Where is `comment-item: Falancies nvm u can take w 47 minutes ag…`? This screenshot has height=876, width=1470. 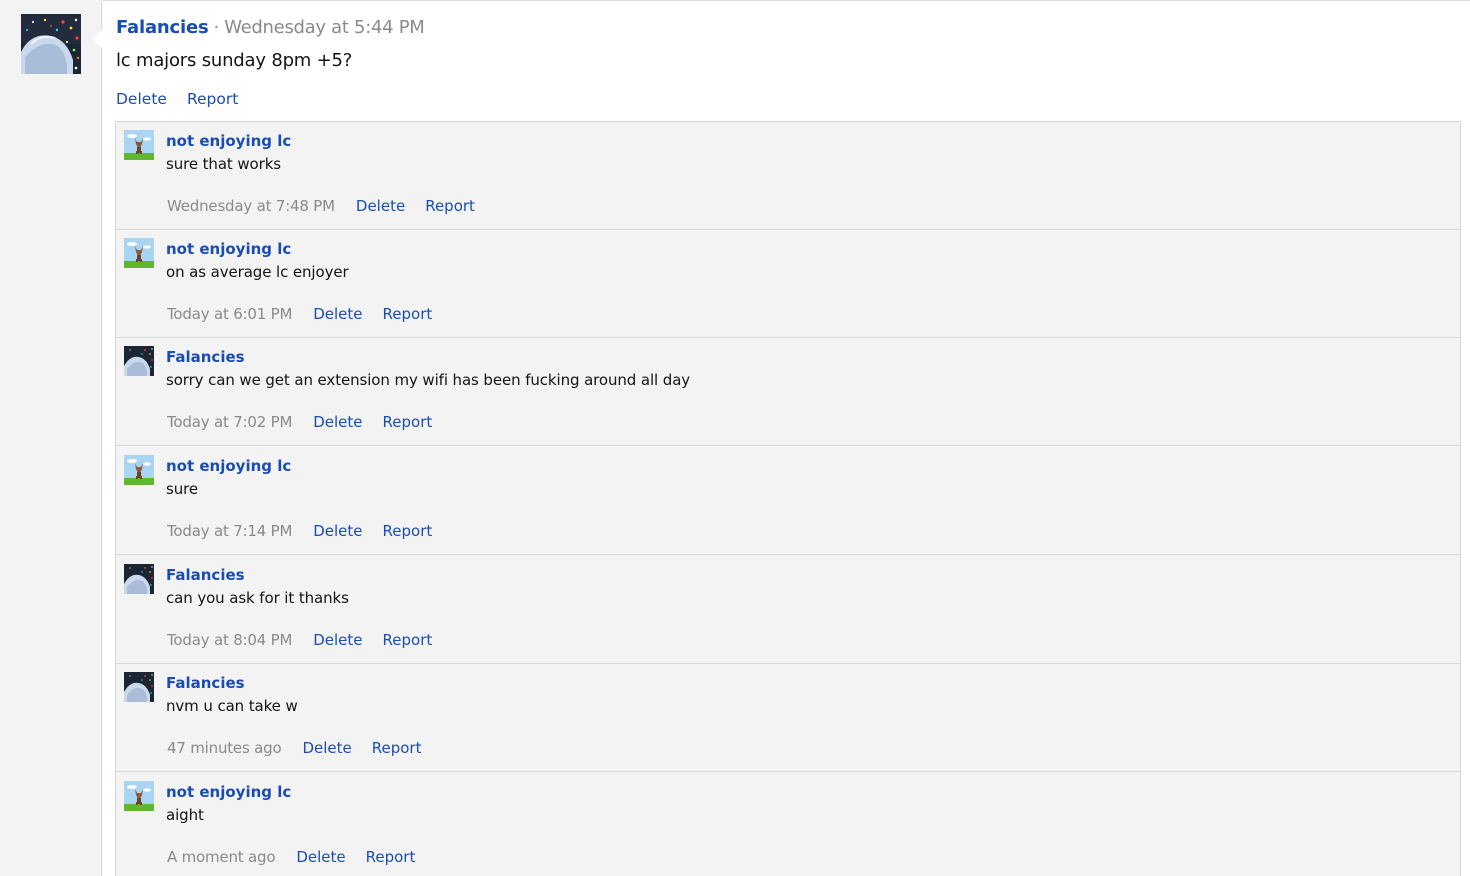
comment-item: Falancies nvm u can take w 47 minutes ag… is located at coordinates (788, 718).